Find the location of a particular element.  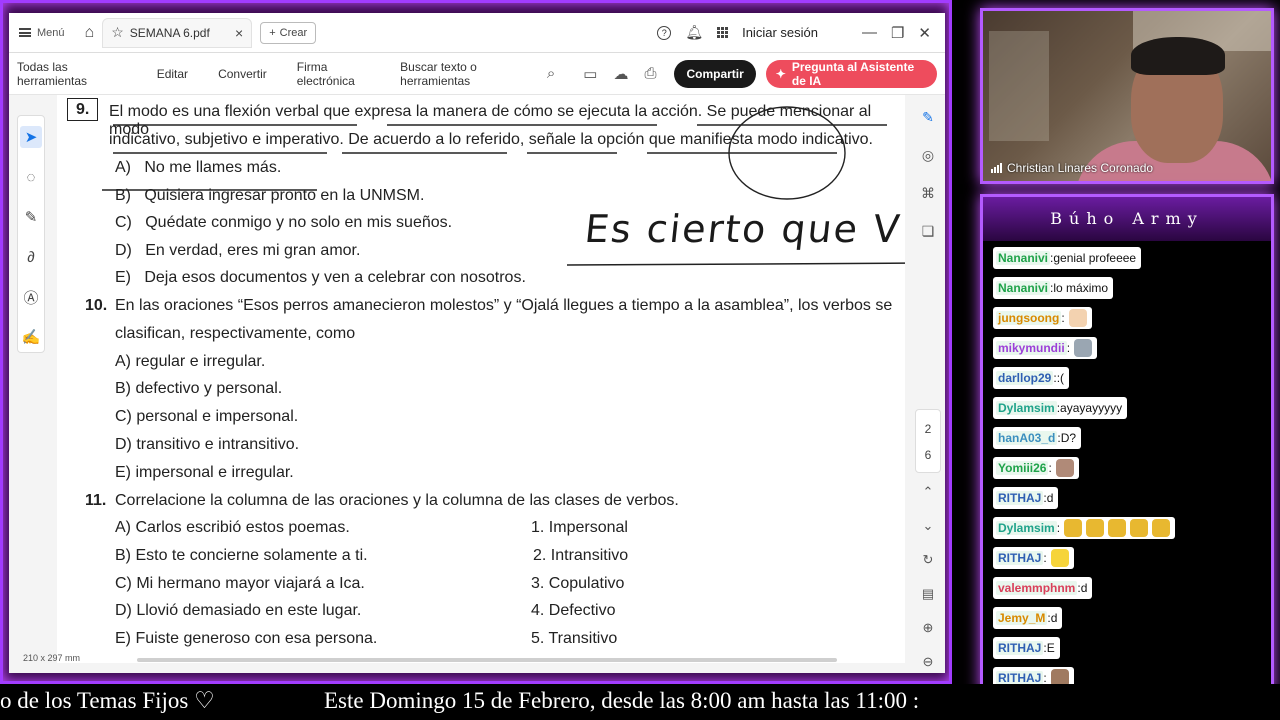

q11-left-e: E) Fuiste generoso con esa persona. is located at coordinates (246, 638).